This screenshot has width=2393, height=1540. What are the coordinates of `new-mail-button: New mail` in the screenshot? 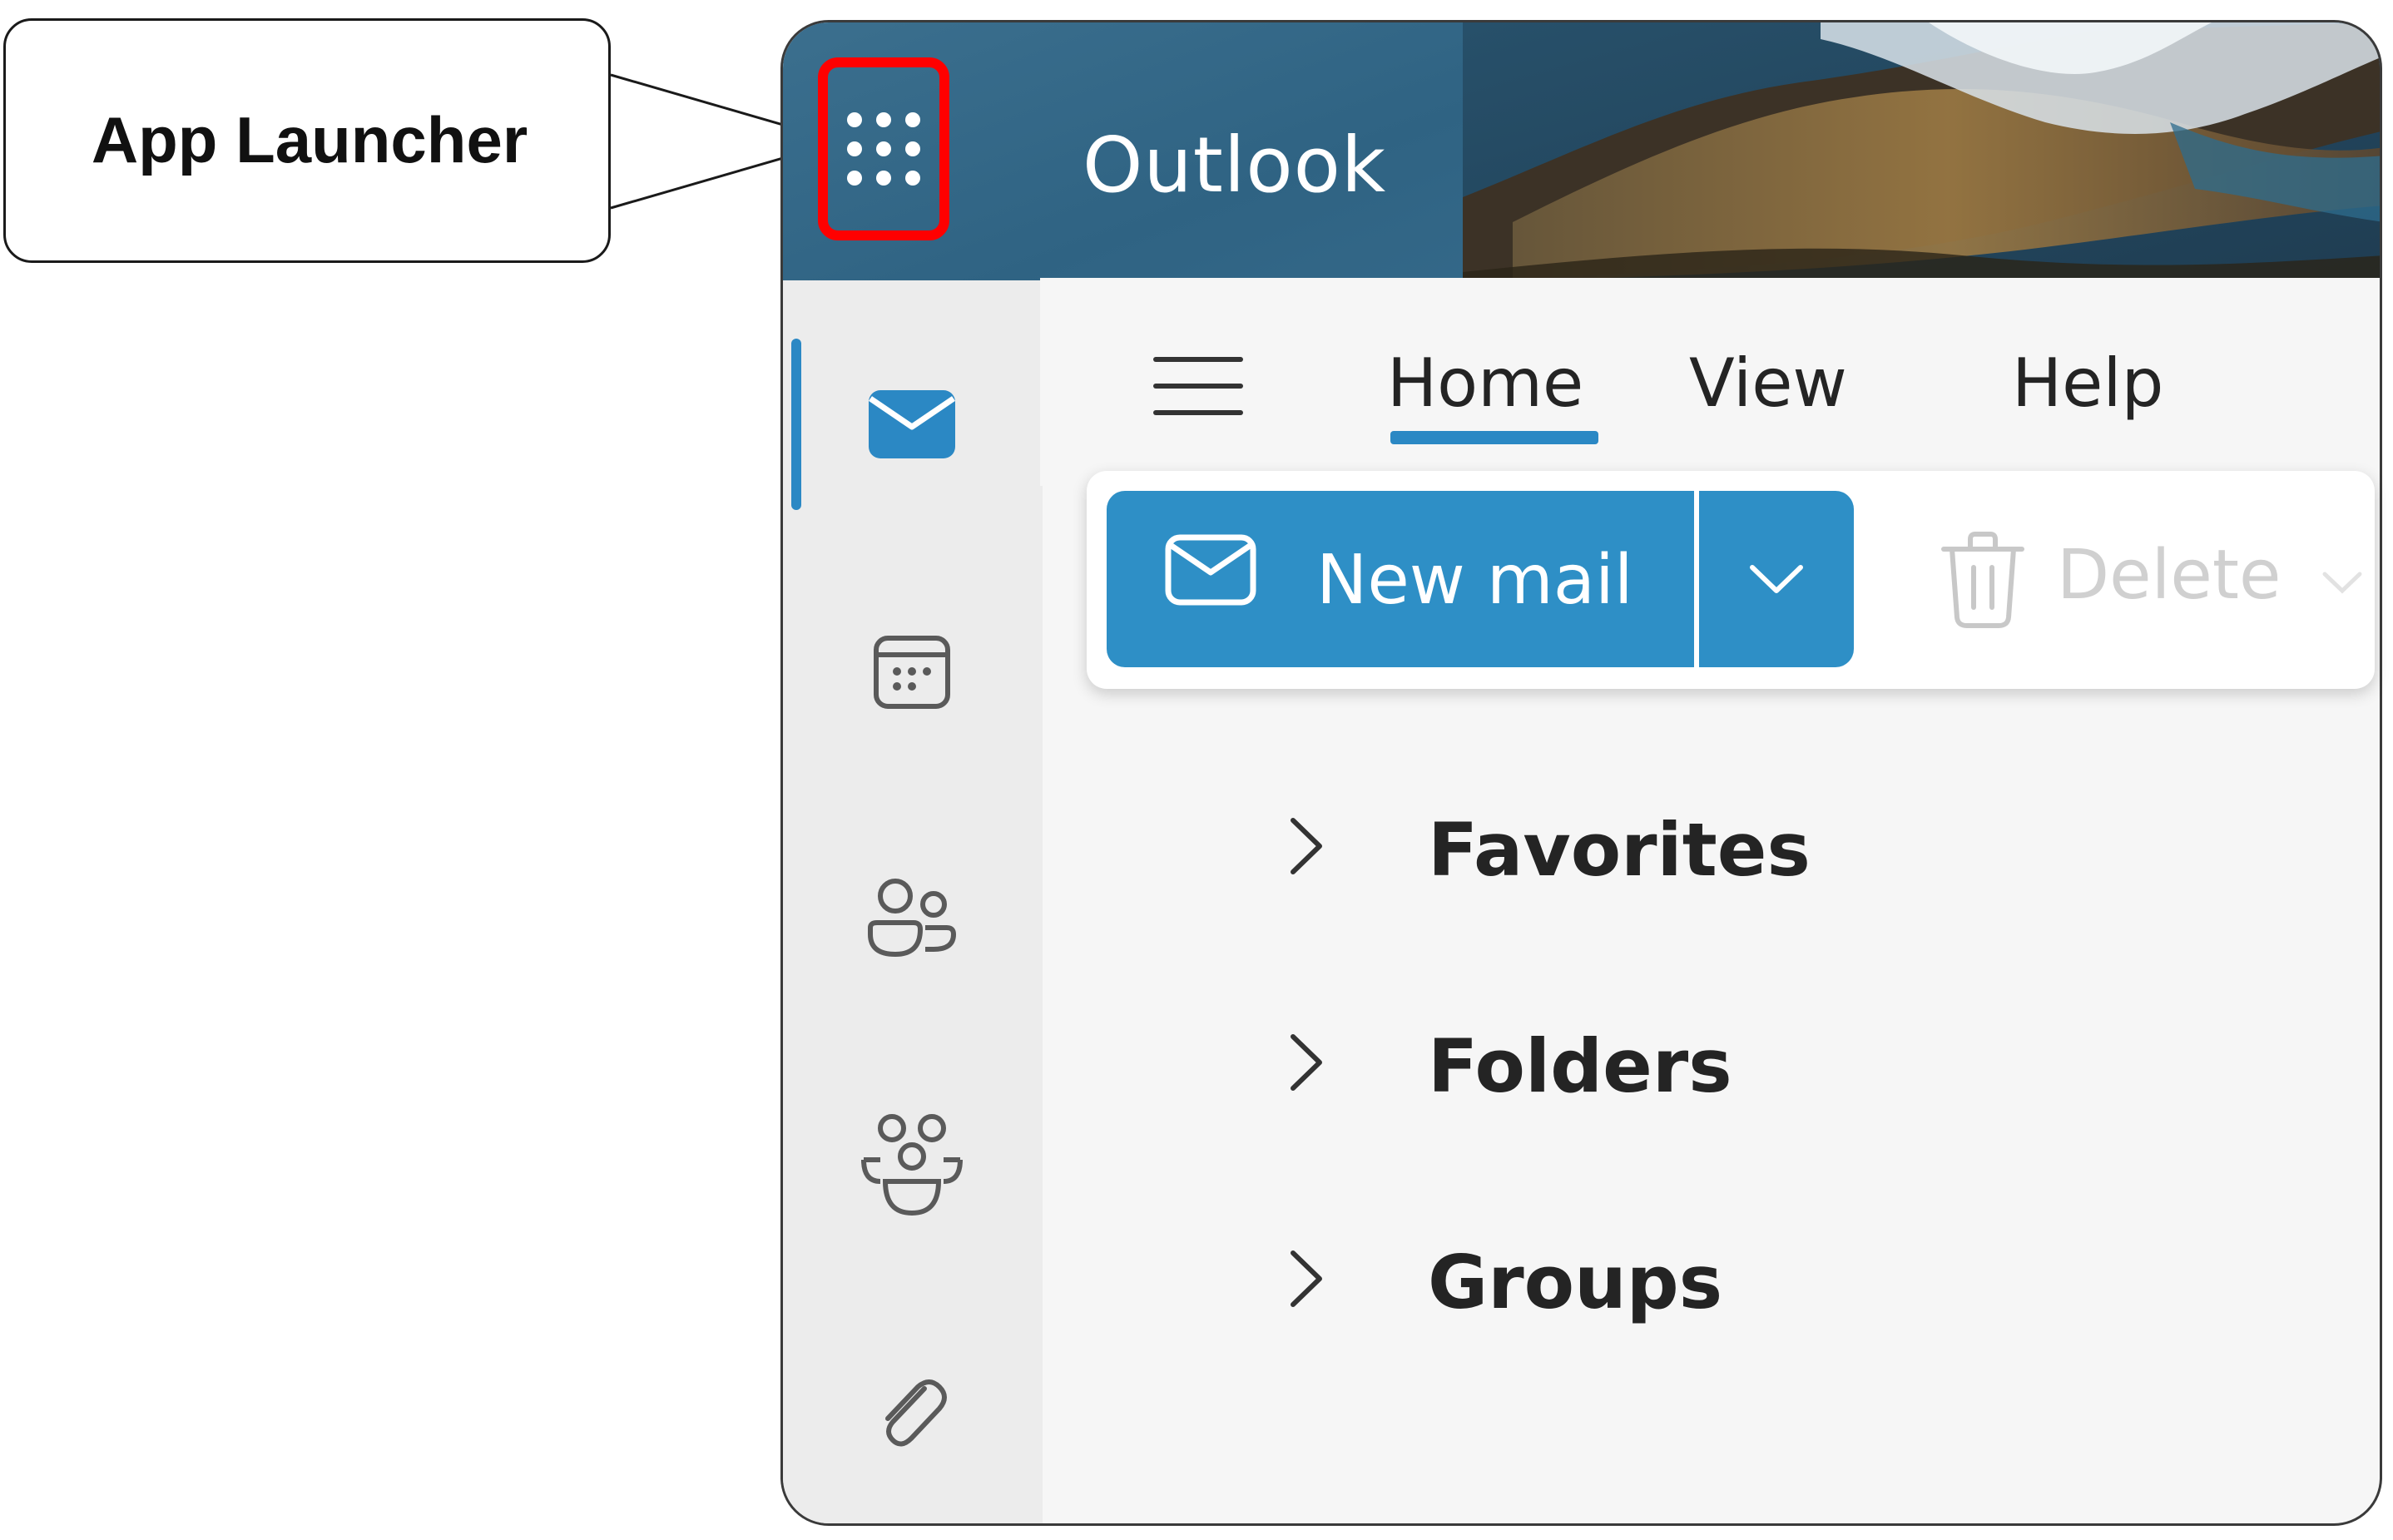 It's located at (1401, 579).